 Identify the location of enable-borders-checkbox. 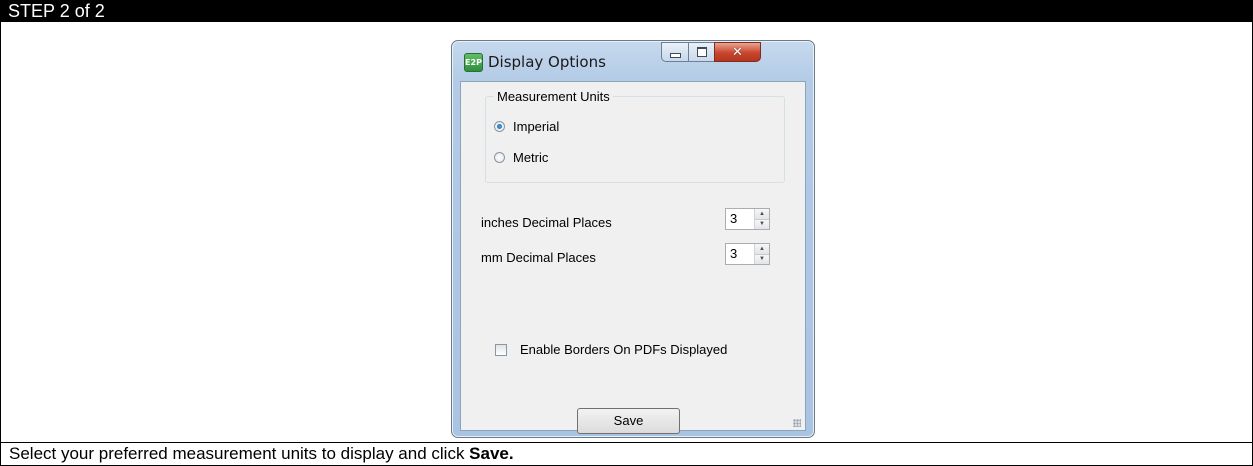
(501, 349).